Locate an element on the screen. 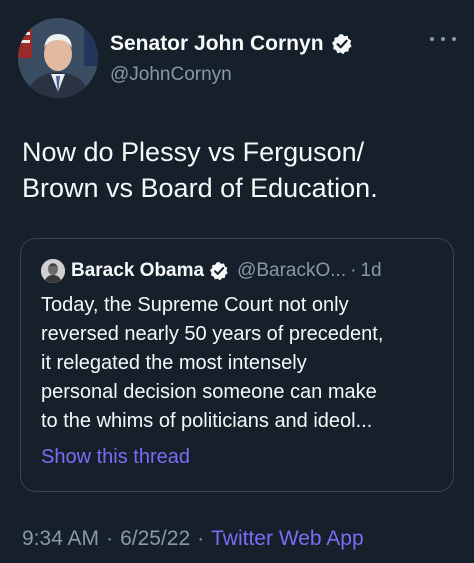  show-thread-link: Show this thread is located at coordinates (115, 457).